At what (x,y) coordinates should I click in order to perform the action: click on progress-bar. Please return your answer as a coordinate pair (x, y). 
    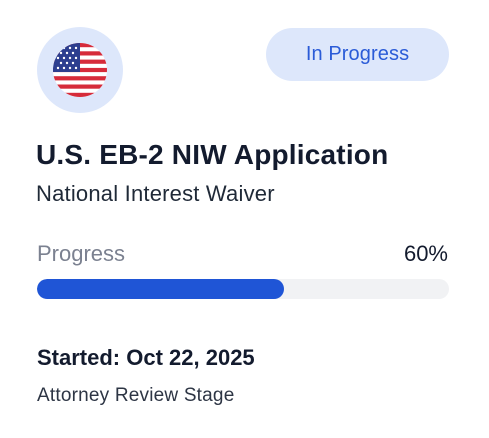
    Looking at the image, I should click on (243, 289).